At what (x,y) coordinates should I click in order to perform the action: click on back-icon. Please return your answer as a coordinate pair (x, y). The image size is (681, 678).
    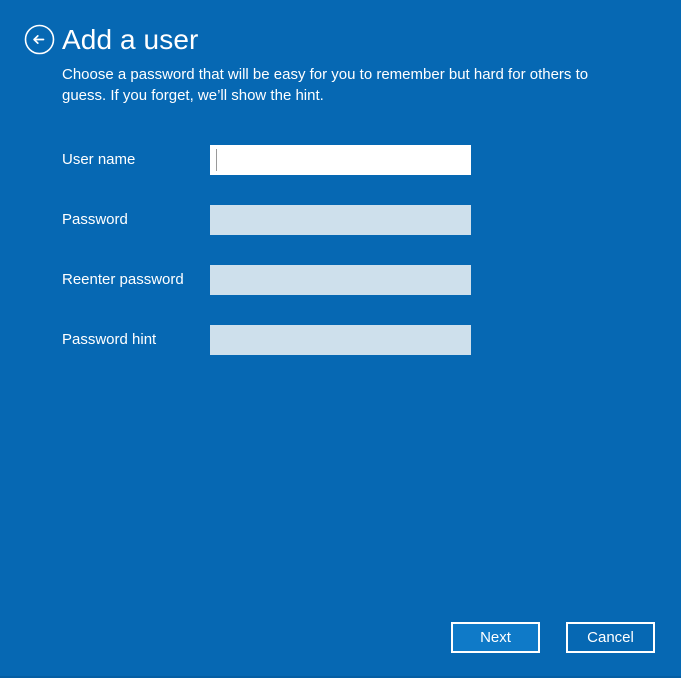
    Looking at the image, I should click on (39, 39).